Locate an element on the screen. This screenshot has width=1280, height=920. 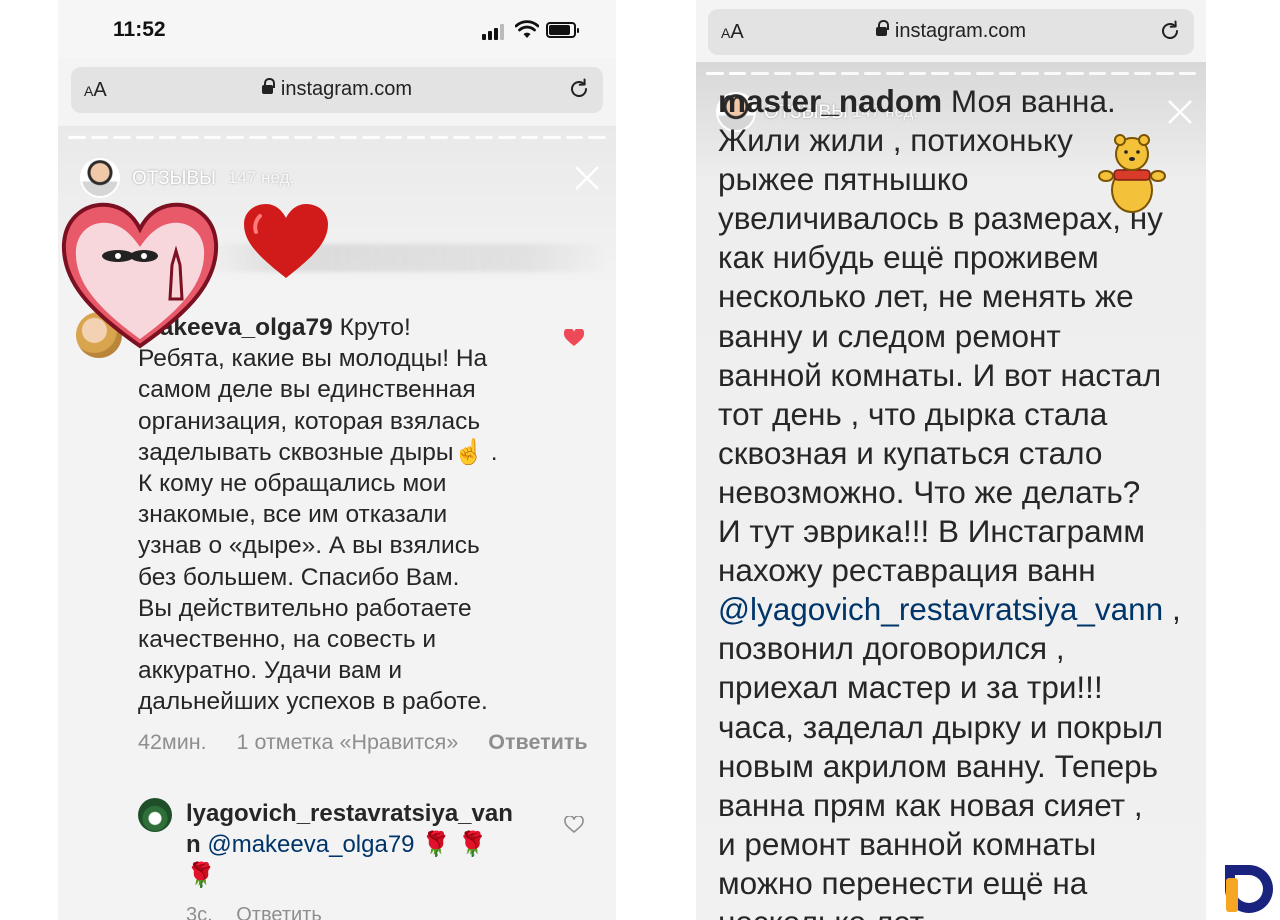
post-mention: @lyagovich_restavratsiya_vann is located at coordinates (940, 609).